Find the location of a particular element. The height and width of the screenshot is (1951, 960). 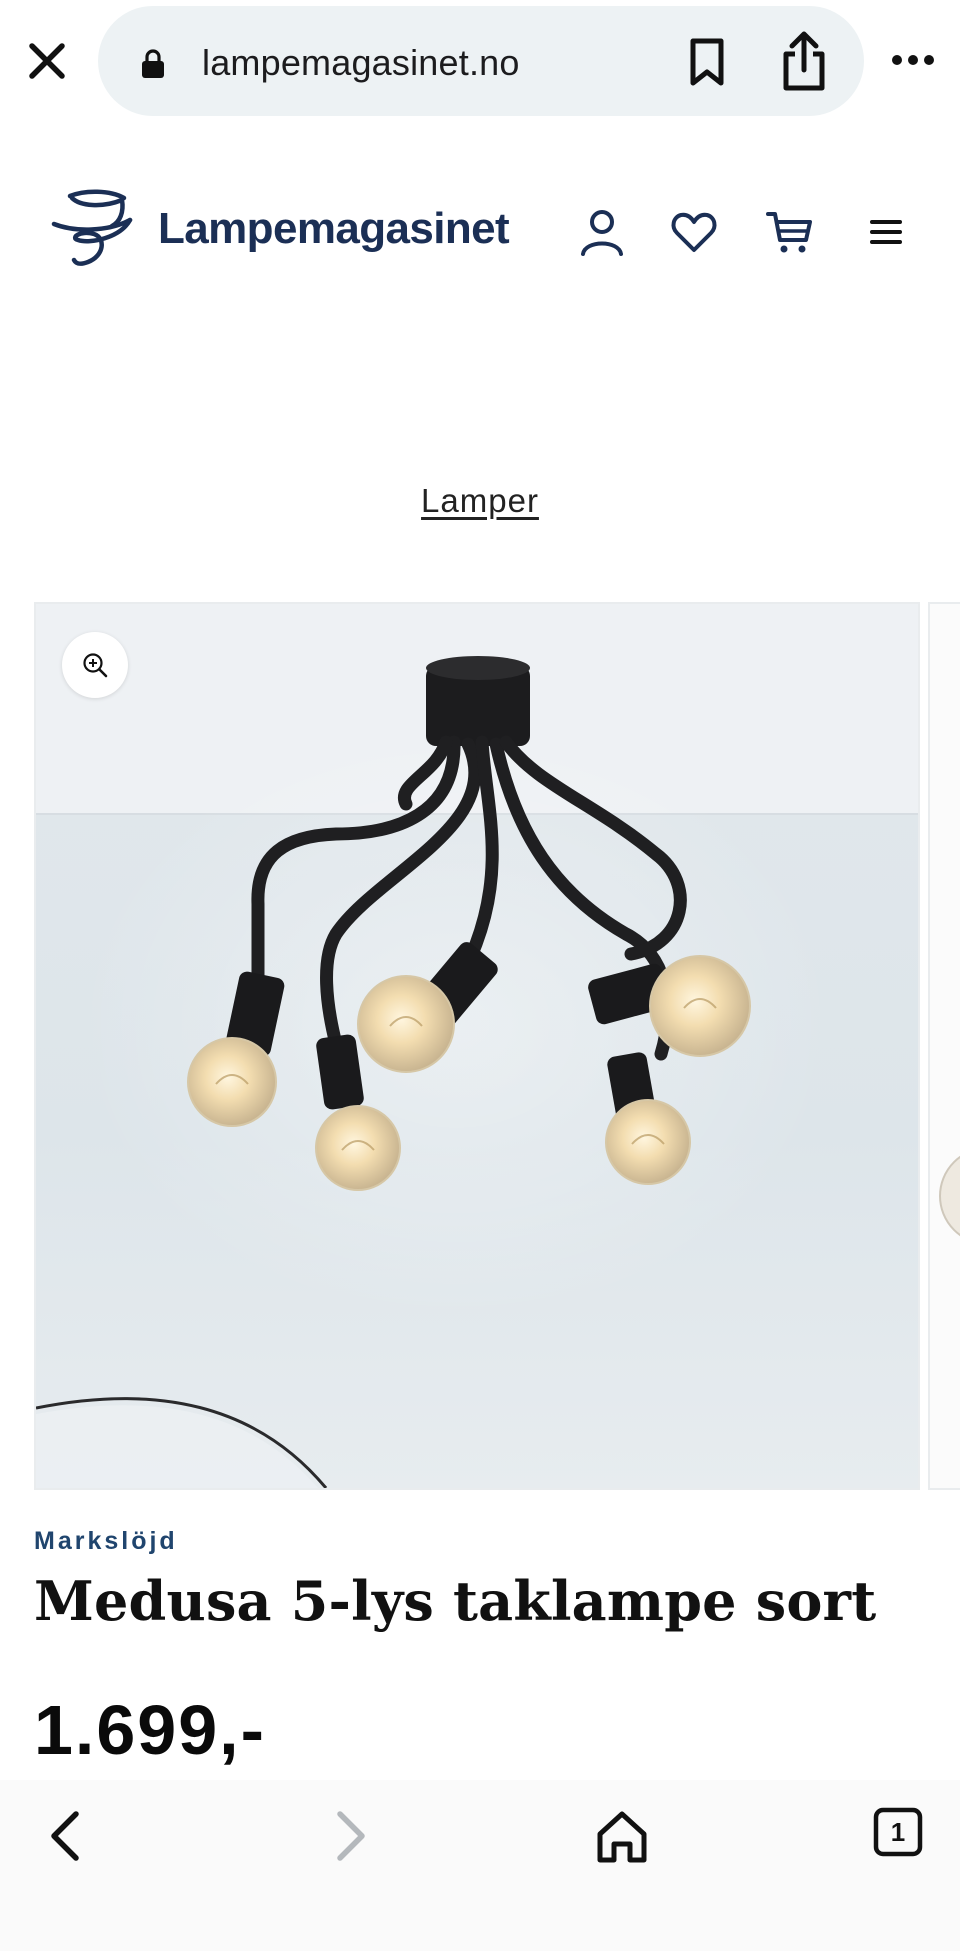

home-icon is located at coordinates (622, 1837).